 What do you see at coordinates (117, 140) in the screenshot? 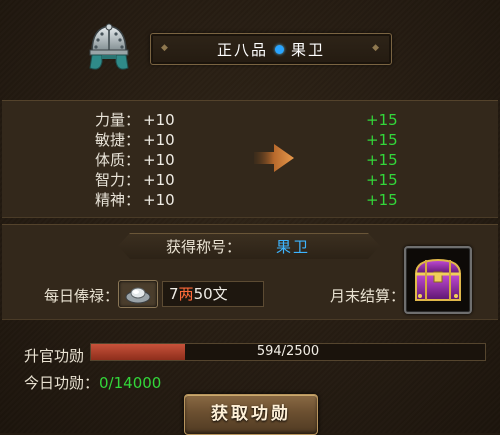
I see `stat-label: 敏捷：` at bounding box center [117, 140].